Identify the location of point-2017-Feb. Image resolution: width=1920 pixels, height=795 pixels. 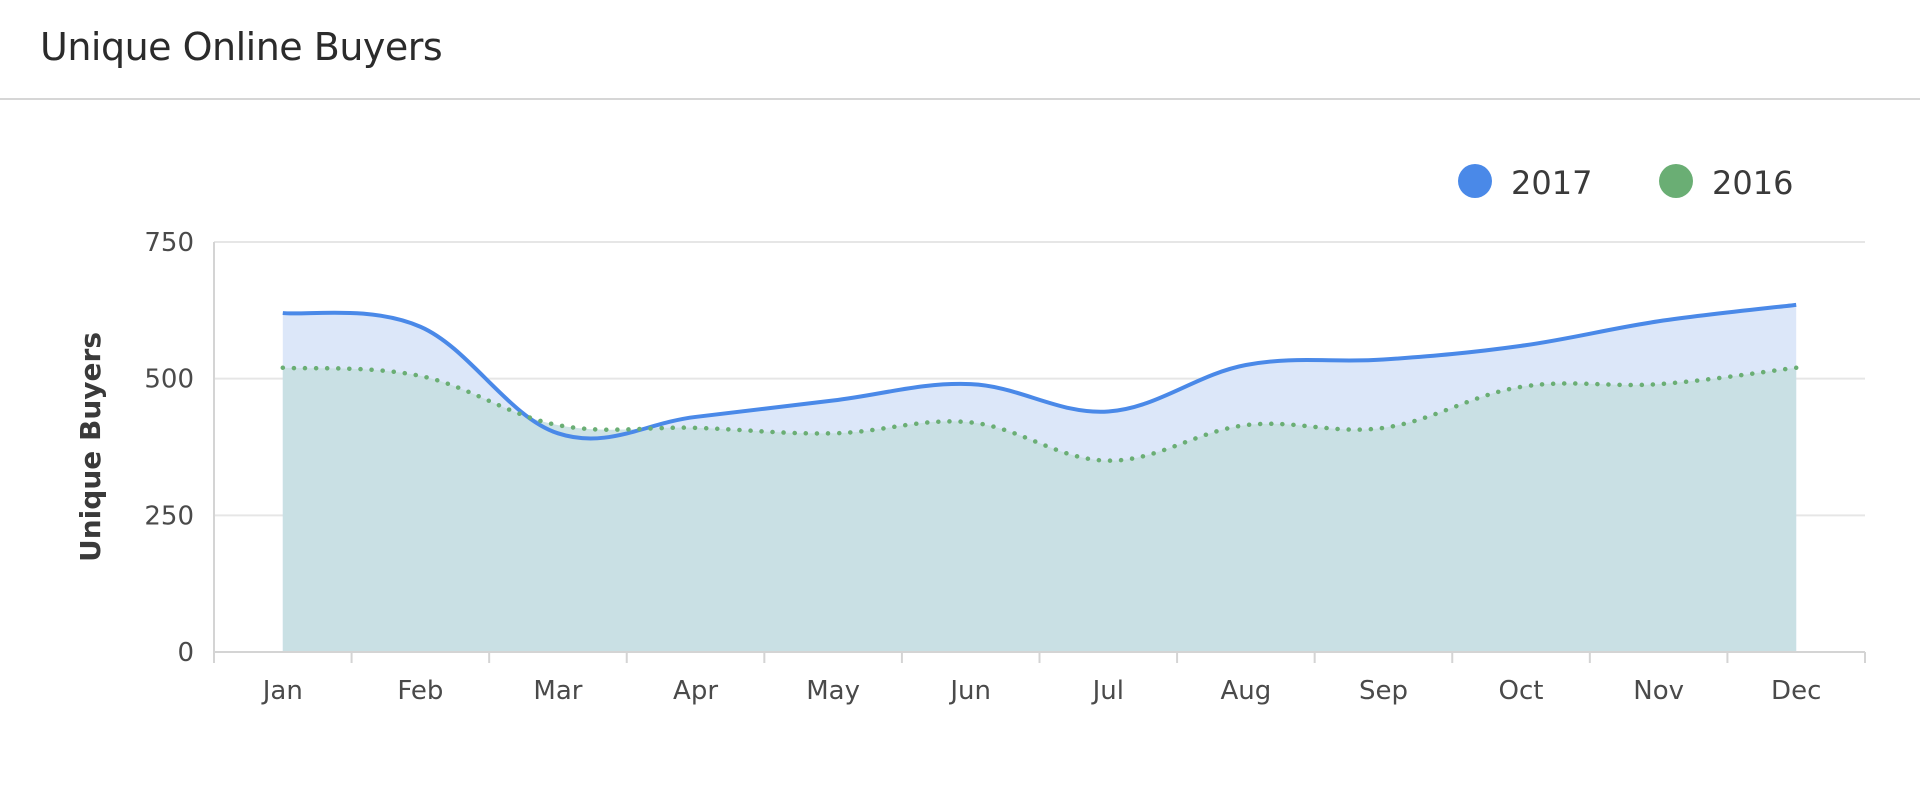
(420, 327).